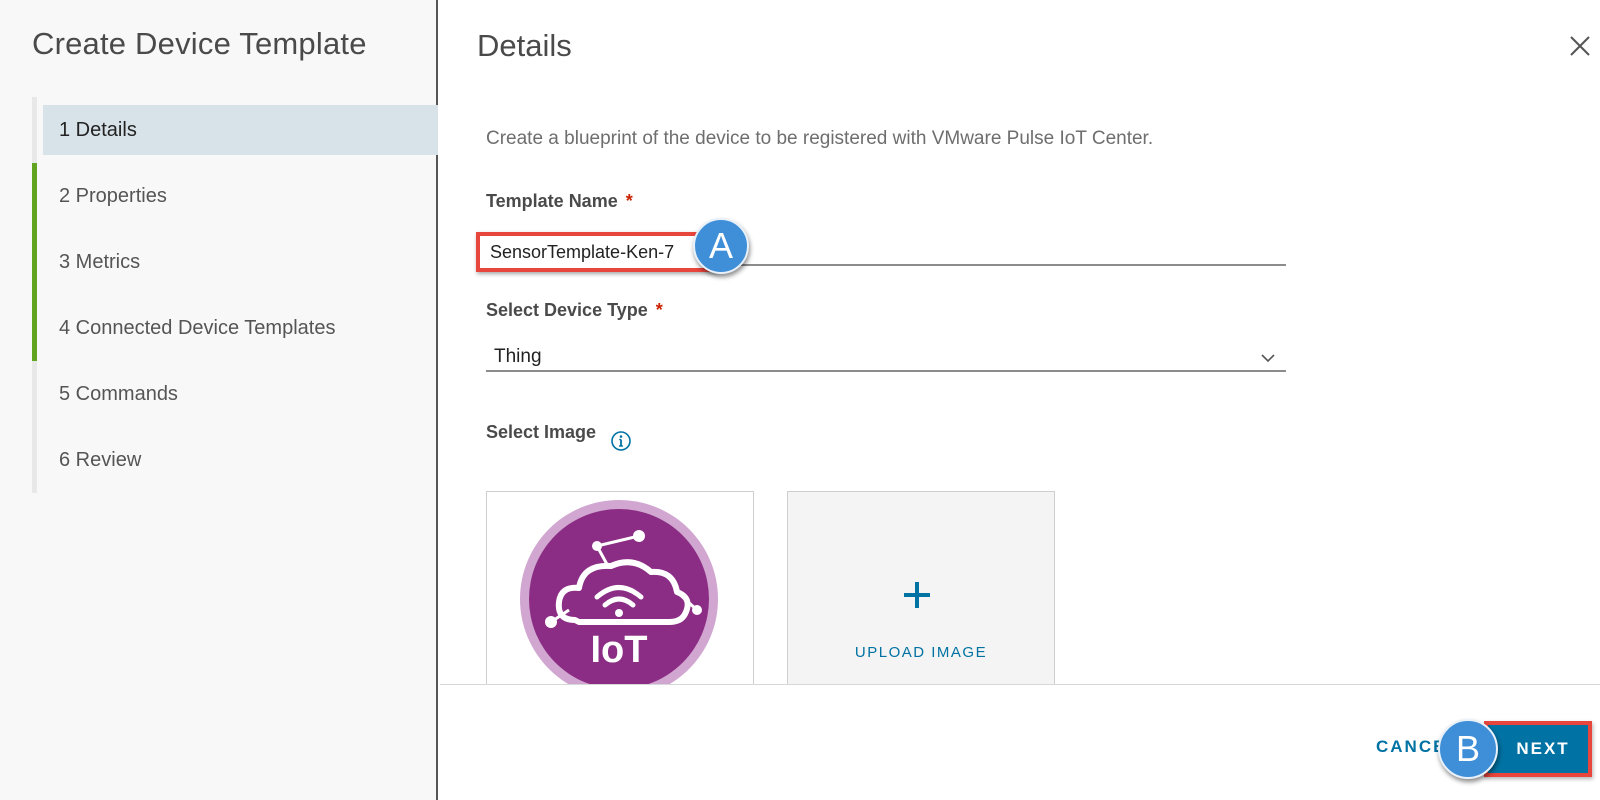 The image size is (1600, 800). Describe the element at coordinates (235, 130) in the screenshot. I see `step-details: 1 Details` at that location.